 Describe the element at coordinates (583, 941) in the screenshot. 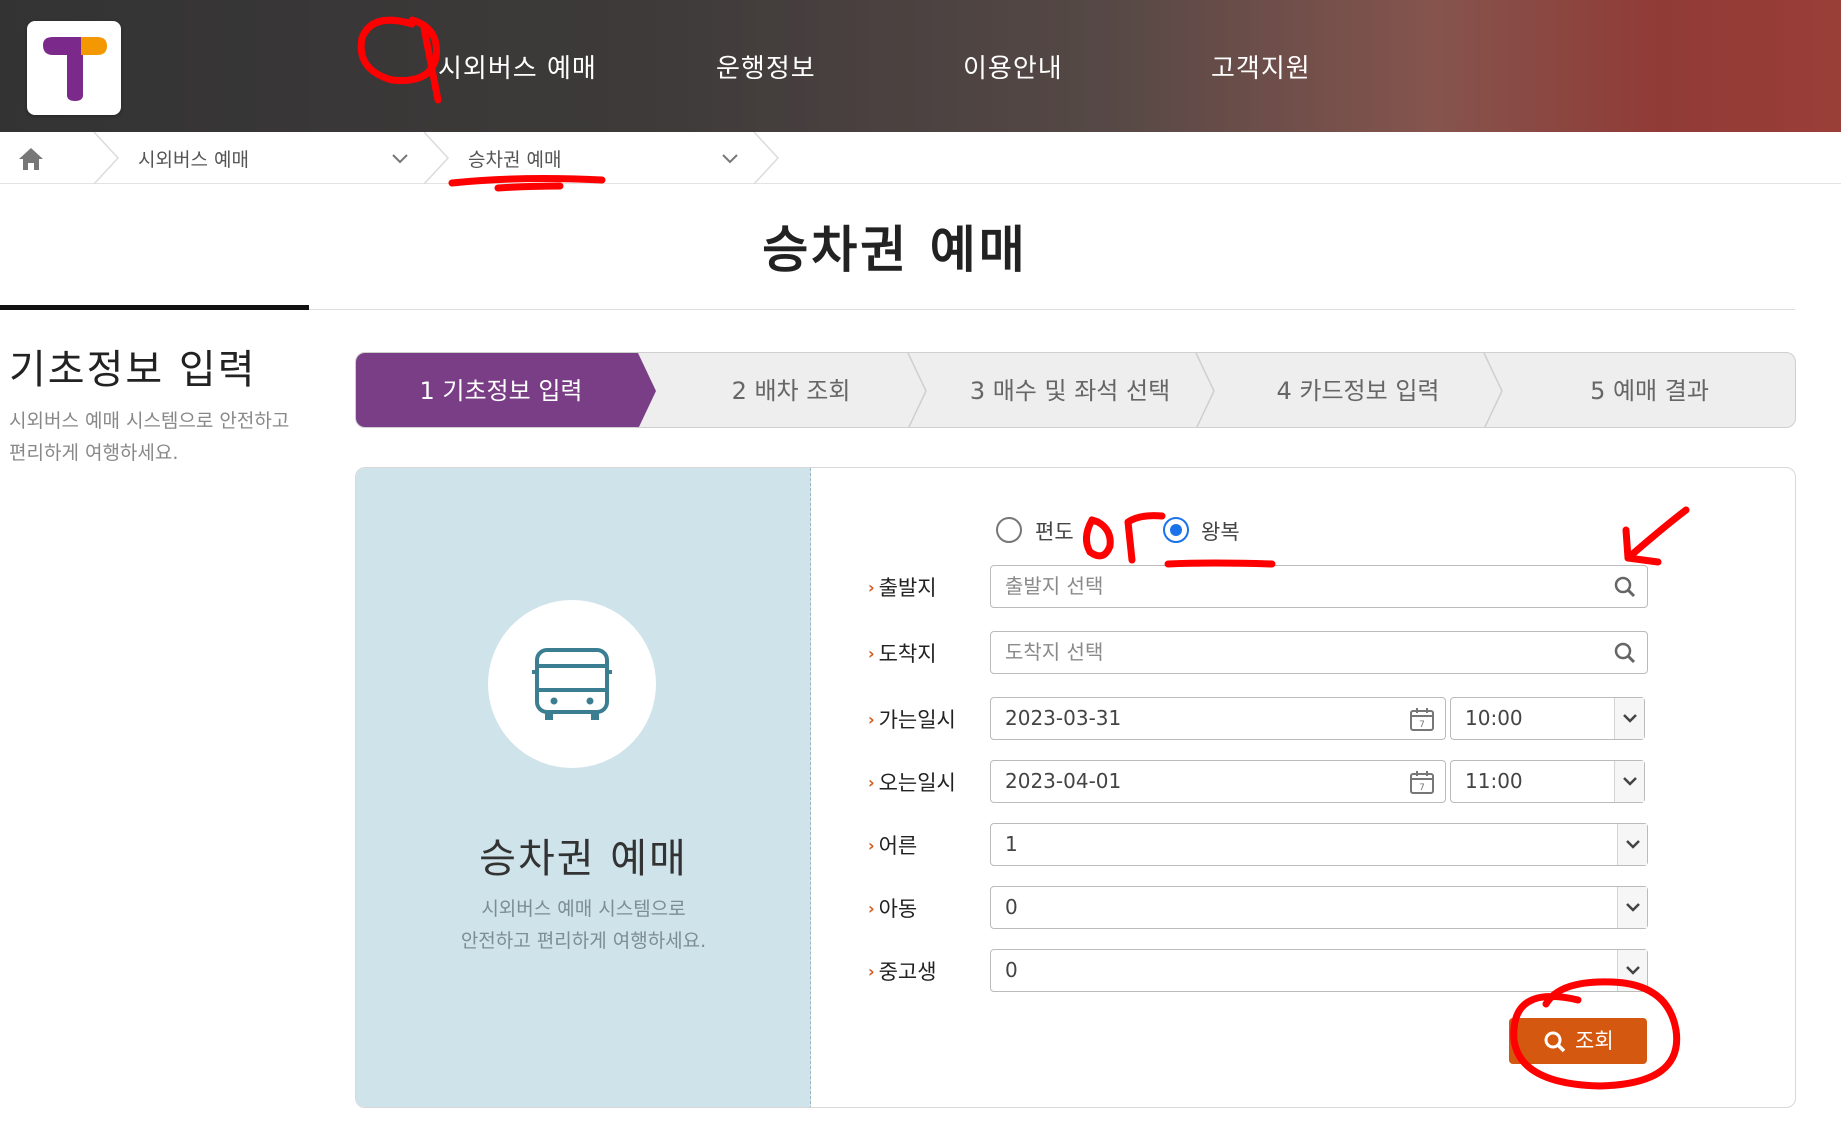

I see `panel-description-line: 안전하고 편리하게 여행하세요.` at that location.